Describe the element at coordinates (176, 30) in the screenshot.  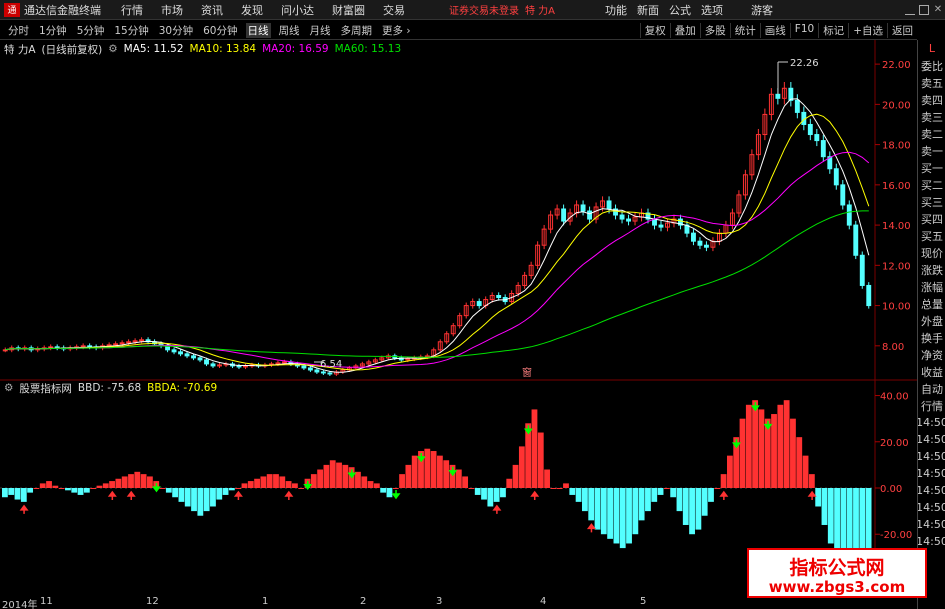
I see `period-30min: 30分钟` at that location.